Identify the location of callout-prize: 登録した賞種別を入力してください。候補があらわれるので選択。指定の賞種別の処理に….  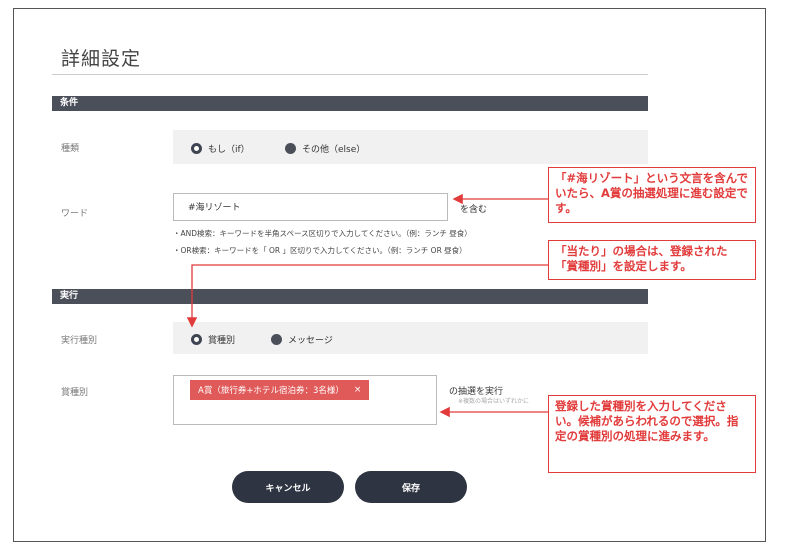
(652, 434).